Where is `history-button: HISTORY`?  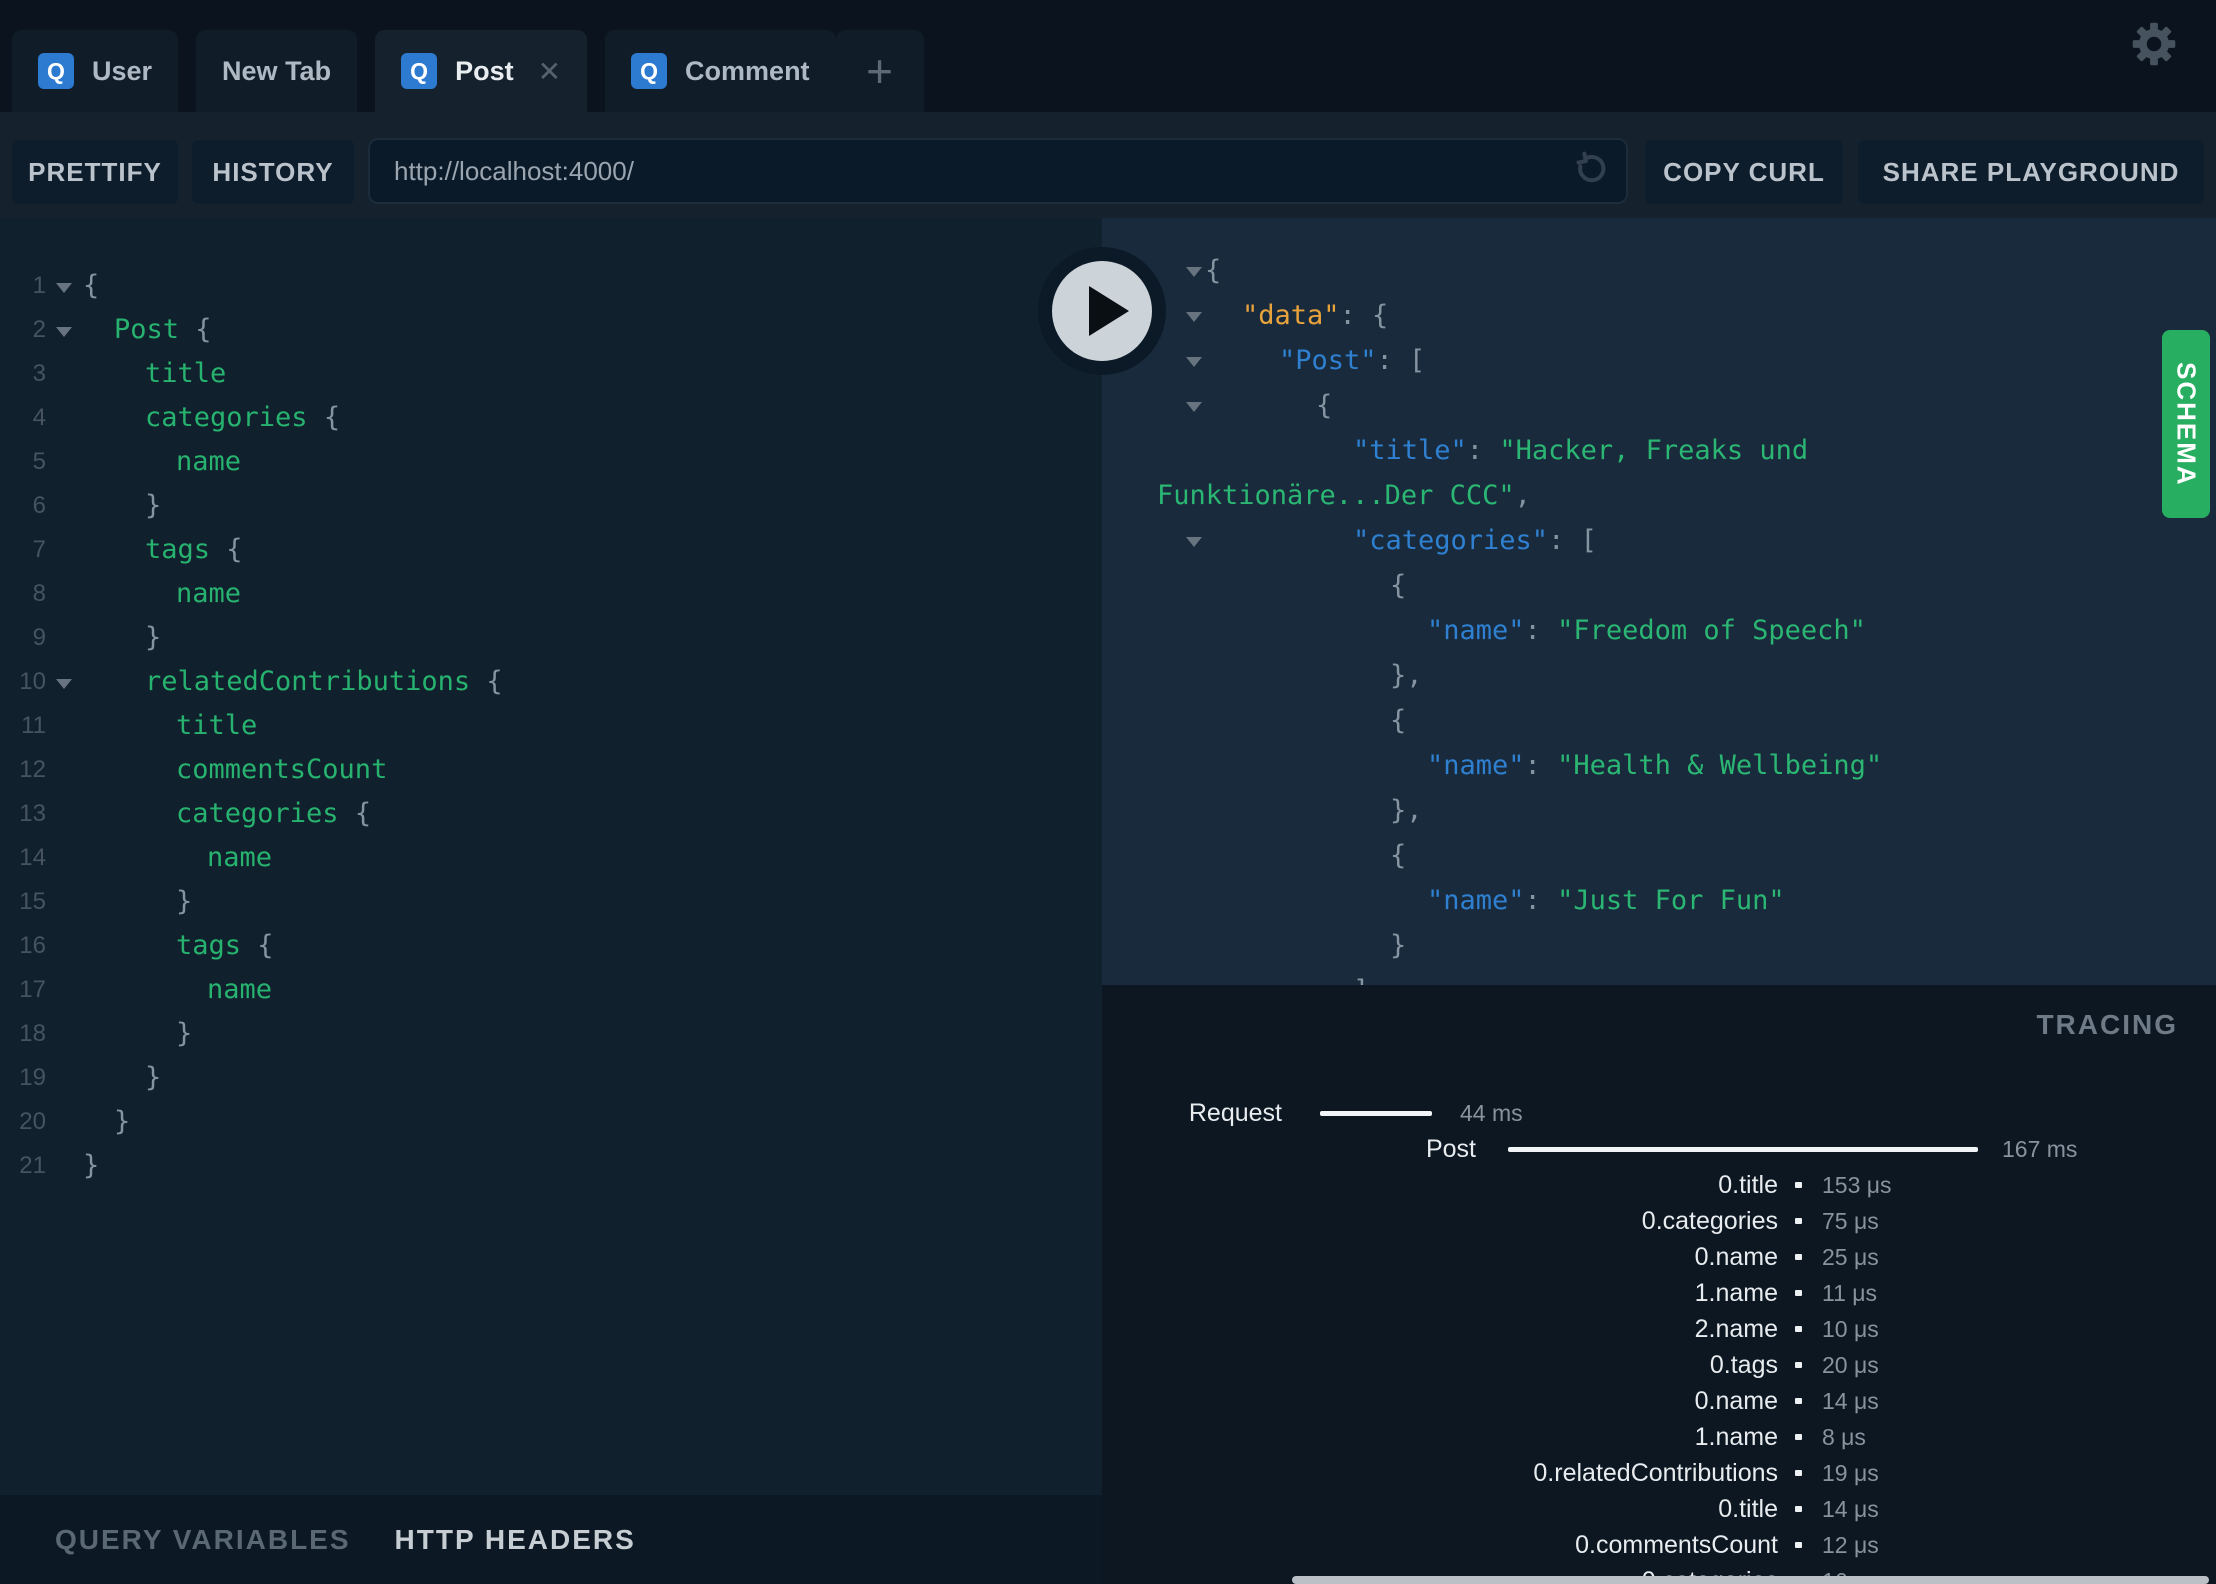 history-button: HISTORY is located at coordinates (273, 172).